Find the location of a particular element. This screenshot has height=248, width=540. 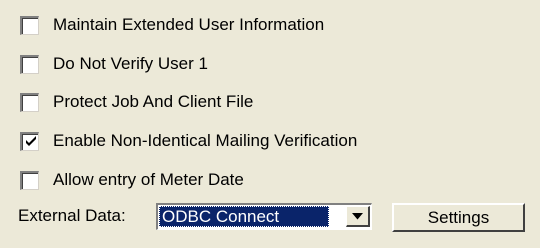

external-data-selected-value: ODBC Connect is located at coordinates (244, 216).